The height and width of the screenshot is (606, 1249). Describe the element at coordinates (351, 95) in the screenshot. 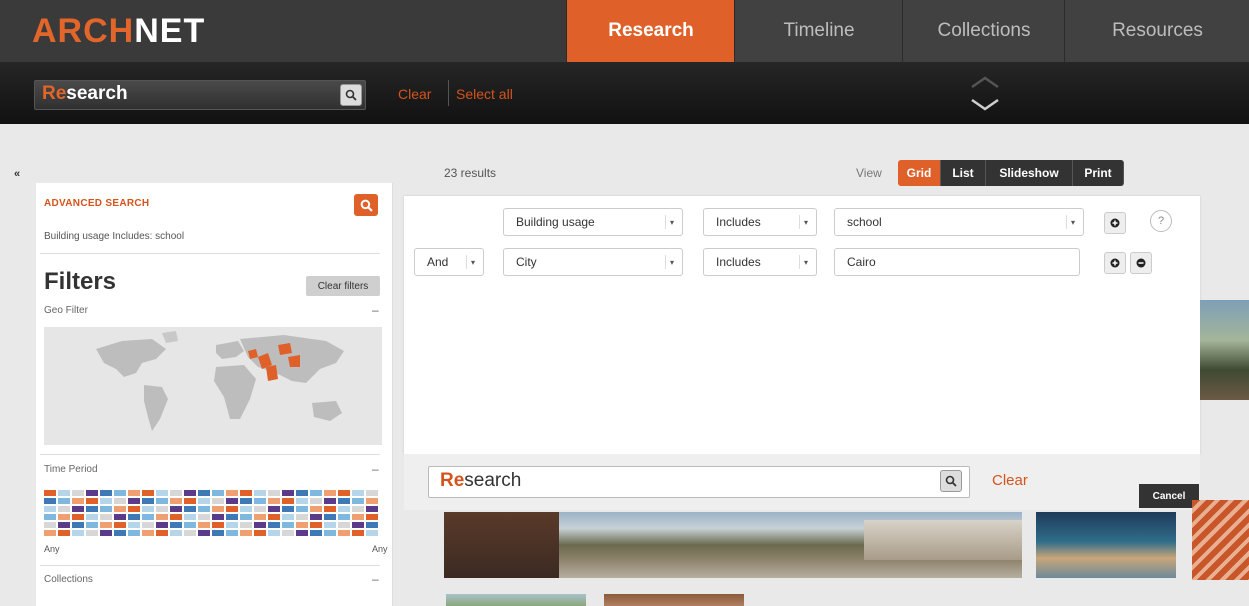

I see `header-search-icon` at that location.